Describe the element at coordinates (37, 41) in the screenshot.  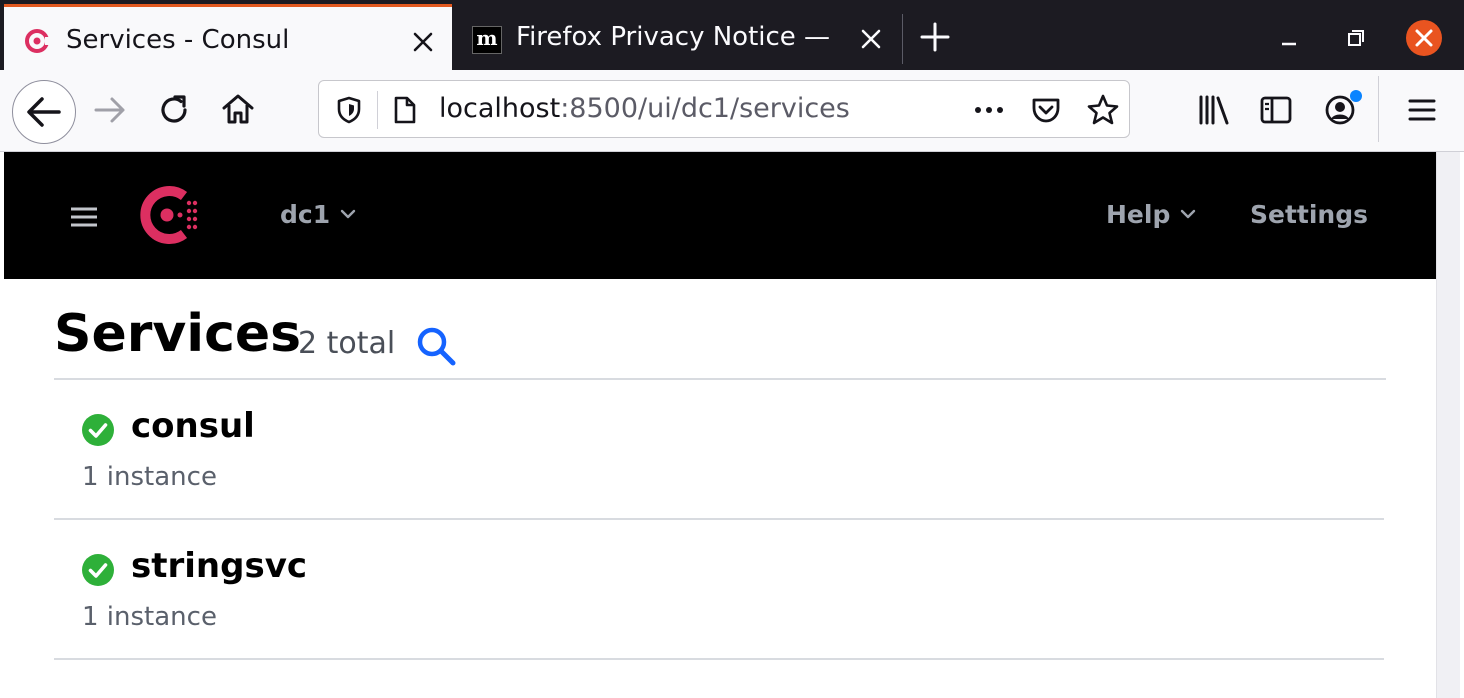
I see `consul-favicon-icon` at that location.